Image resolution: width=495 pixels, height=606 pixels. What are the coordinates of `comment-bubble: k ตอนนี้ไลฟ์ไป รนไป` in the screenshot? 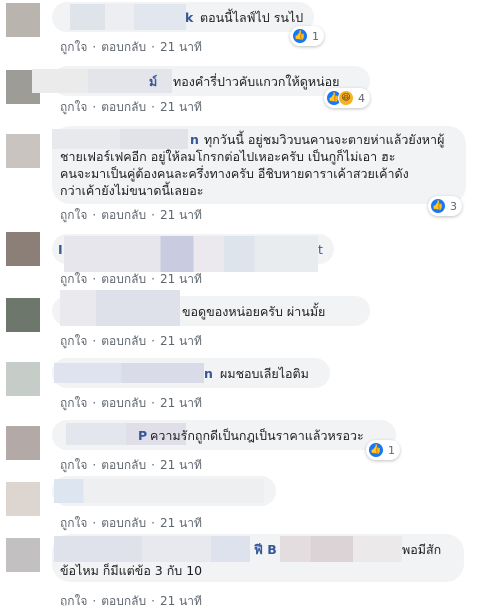 It's located at (183, 17).